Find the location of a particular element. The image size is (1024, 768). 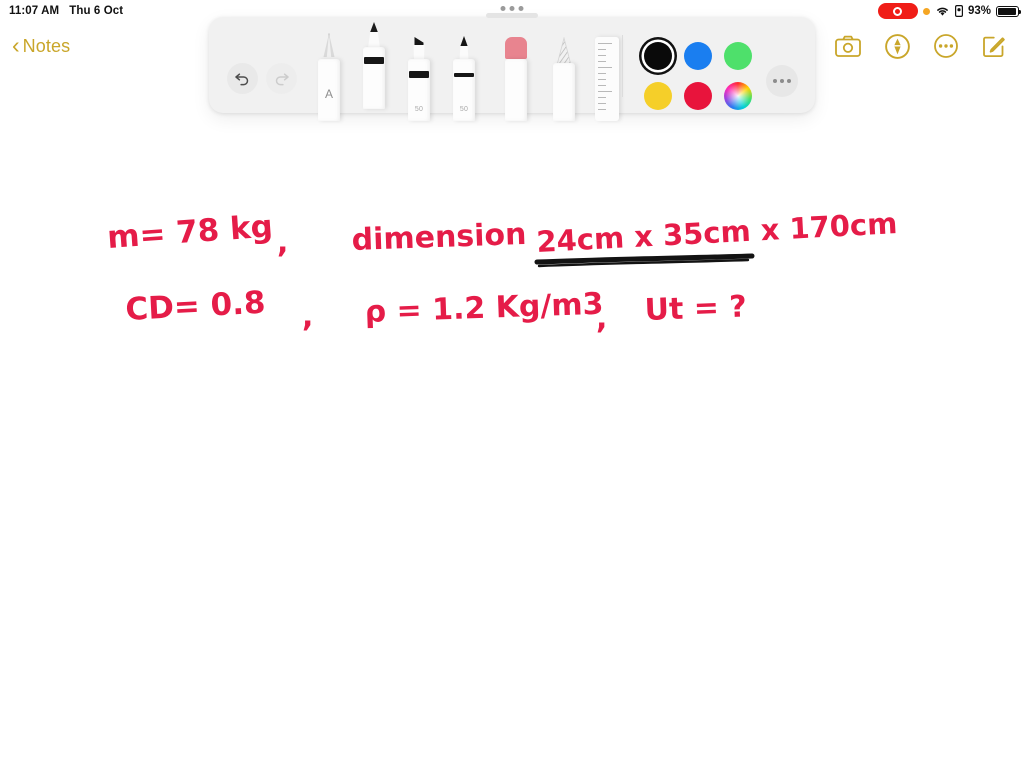

navigation-bar: ‹ Notes is located at coordinates (512, 46).